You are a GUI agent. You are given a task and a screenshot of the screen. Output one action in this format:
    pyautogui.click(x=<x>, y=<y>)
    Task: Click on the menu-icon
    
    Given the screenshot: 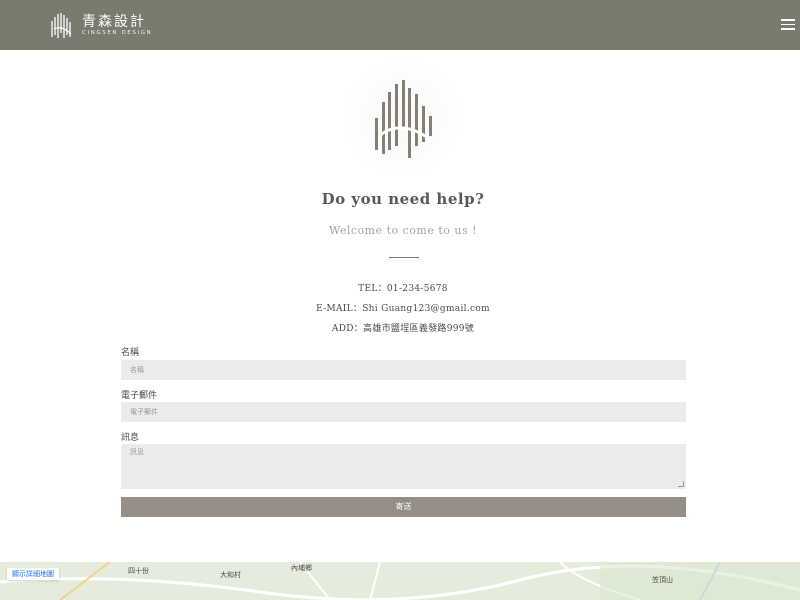 What is the action you would take?
    pyautogui.click(x=788, y=24)
    